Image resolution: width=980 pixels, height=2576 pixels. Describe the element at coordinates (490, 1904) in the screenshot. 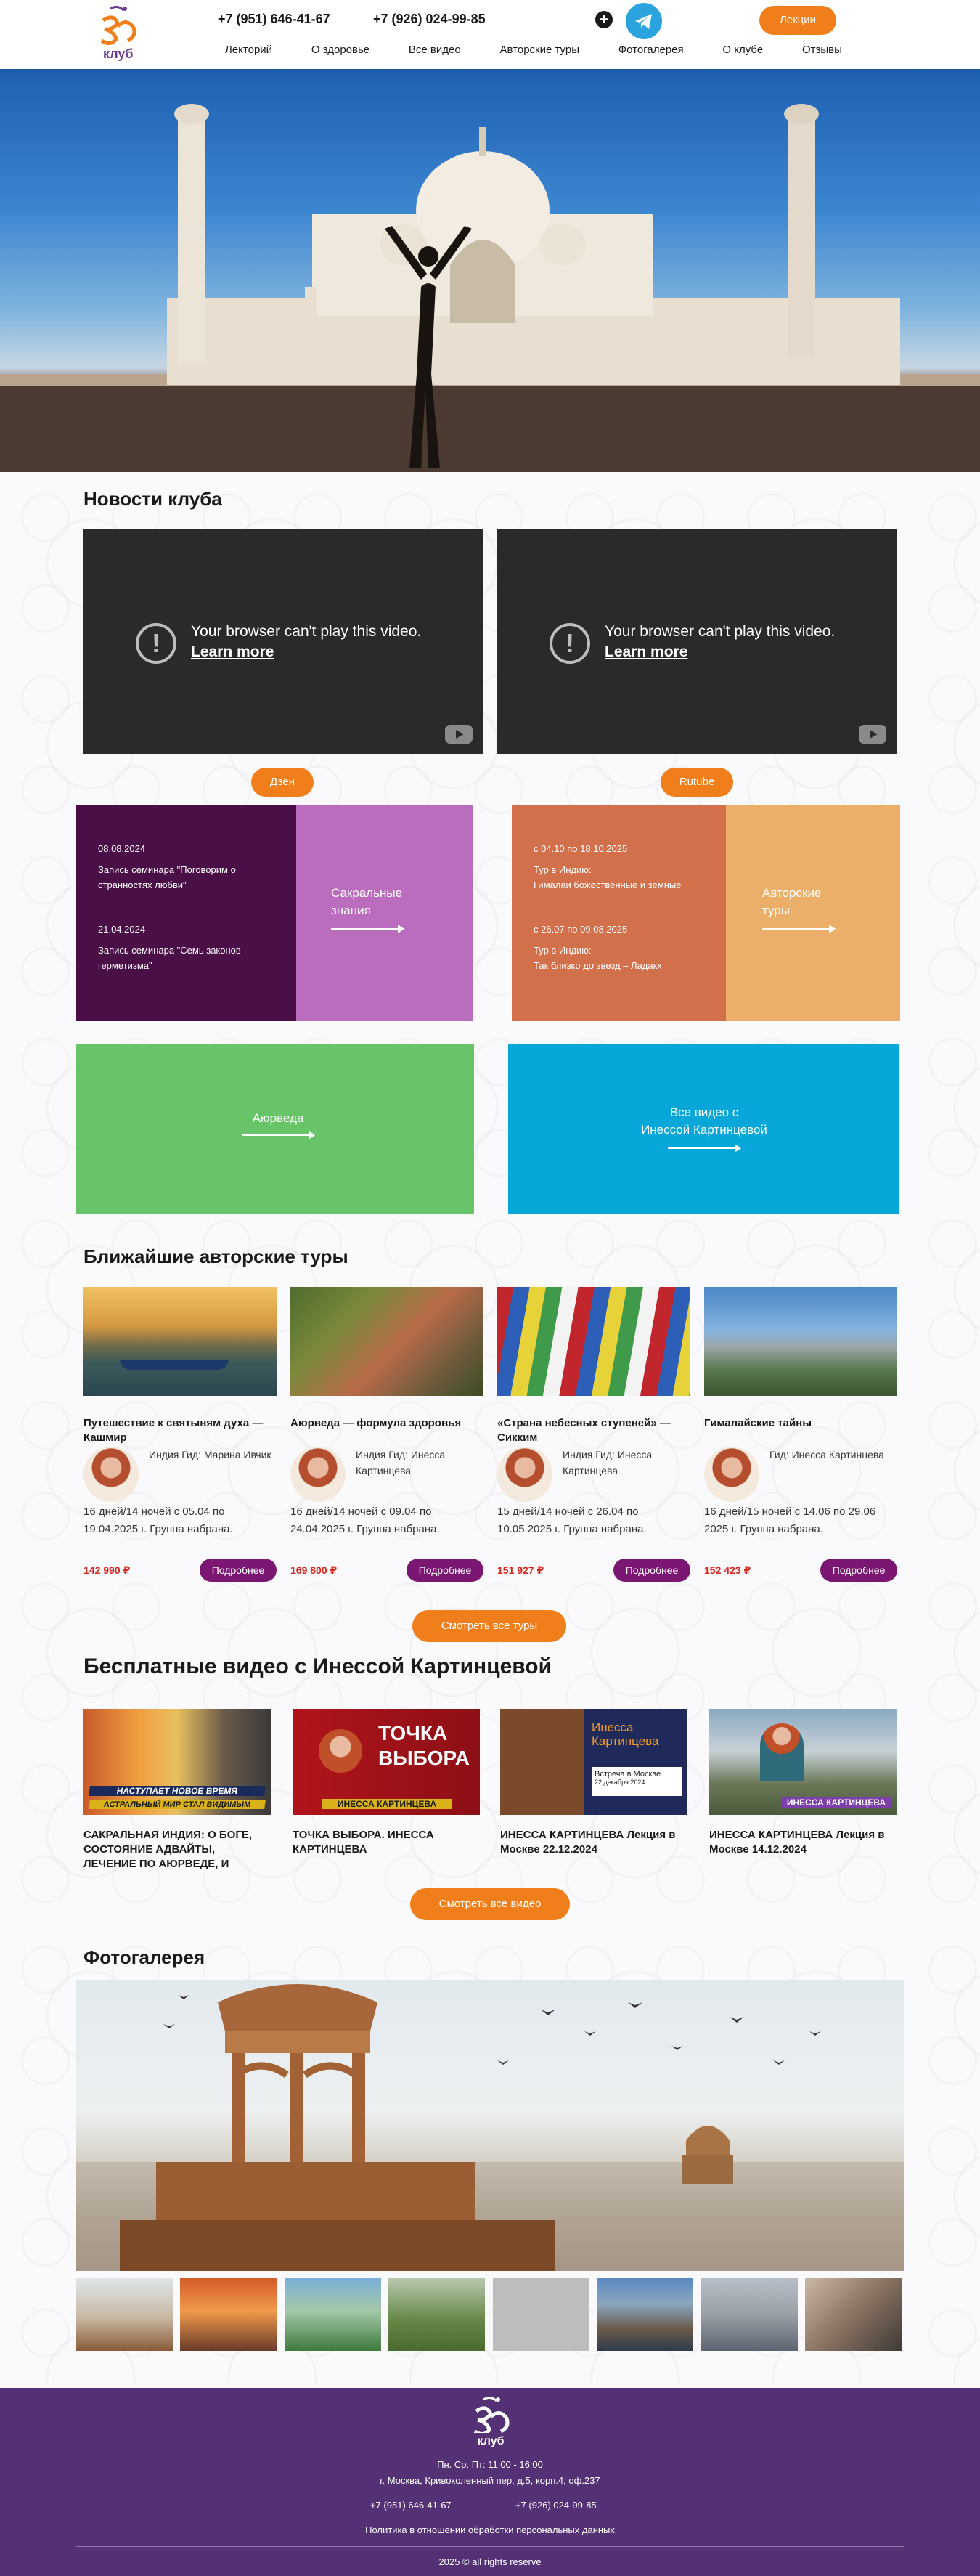

I see `all-videos-button: Смотреть все видео` at that location.